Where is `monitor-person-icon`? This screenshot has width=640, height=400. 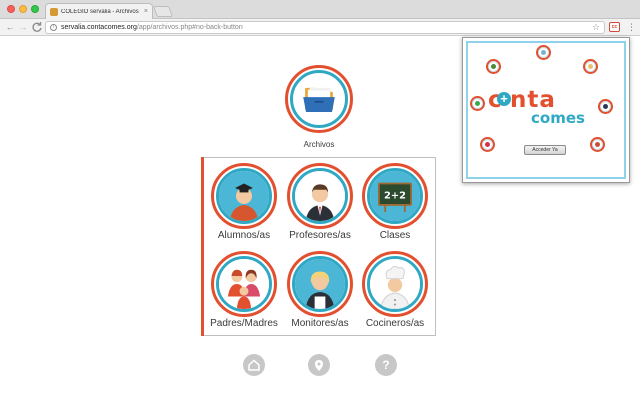 monitor-person-icon is located at coordinates (320, 284).